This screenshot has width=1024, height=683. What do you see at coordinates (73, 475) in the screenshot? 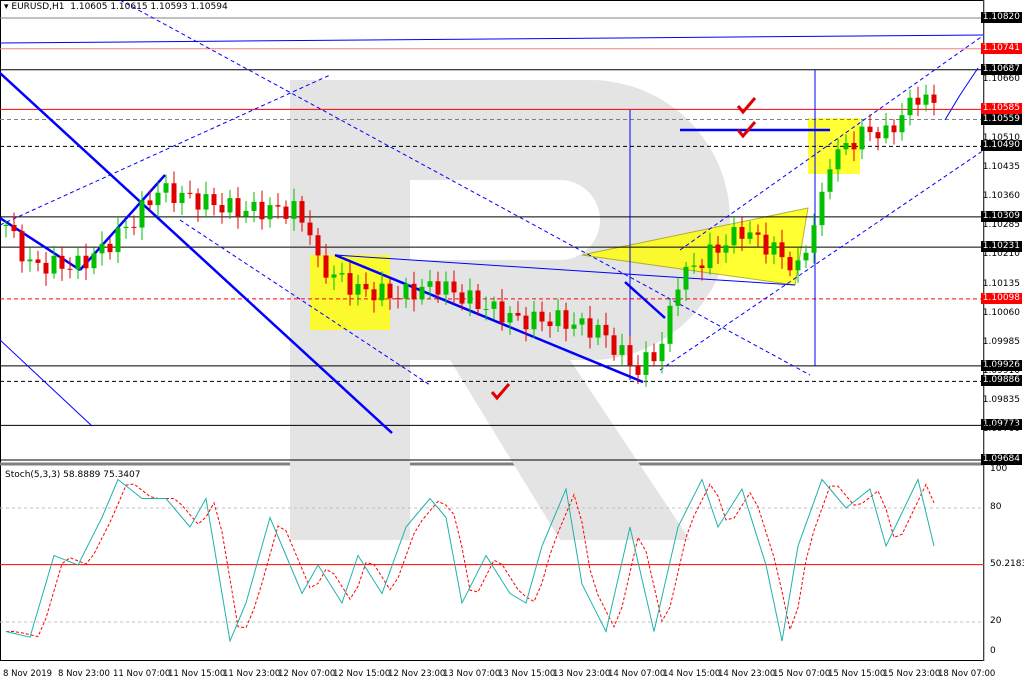
I see `stoch-label: Stoch(5,3,3) 58.8889 75.3407` at bounding box center [73, 475].